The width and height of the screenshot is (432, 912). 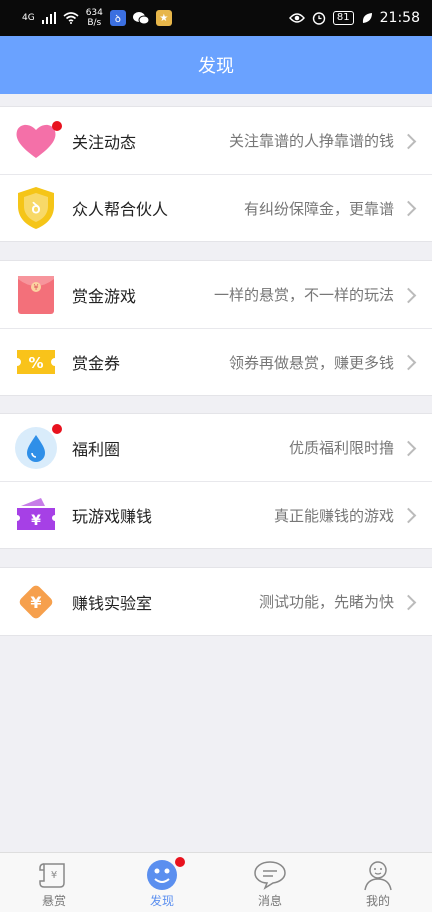 I want to click on tab-label: 消息, so click(x=269, y=901).